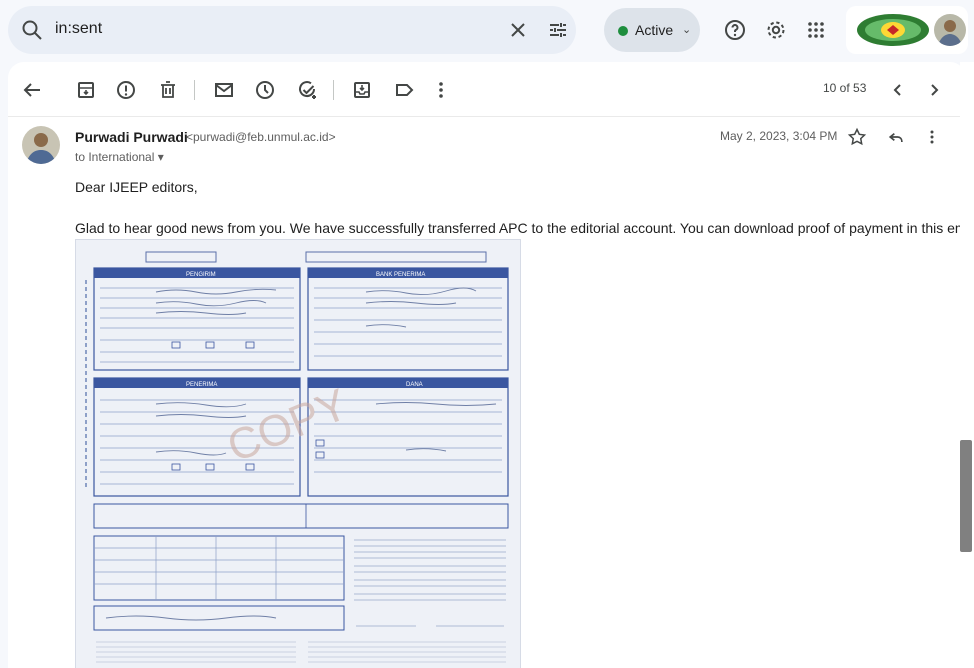  I want to click on message-date: May 2, 2023, 3:04 PM, so click(779, 136).